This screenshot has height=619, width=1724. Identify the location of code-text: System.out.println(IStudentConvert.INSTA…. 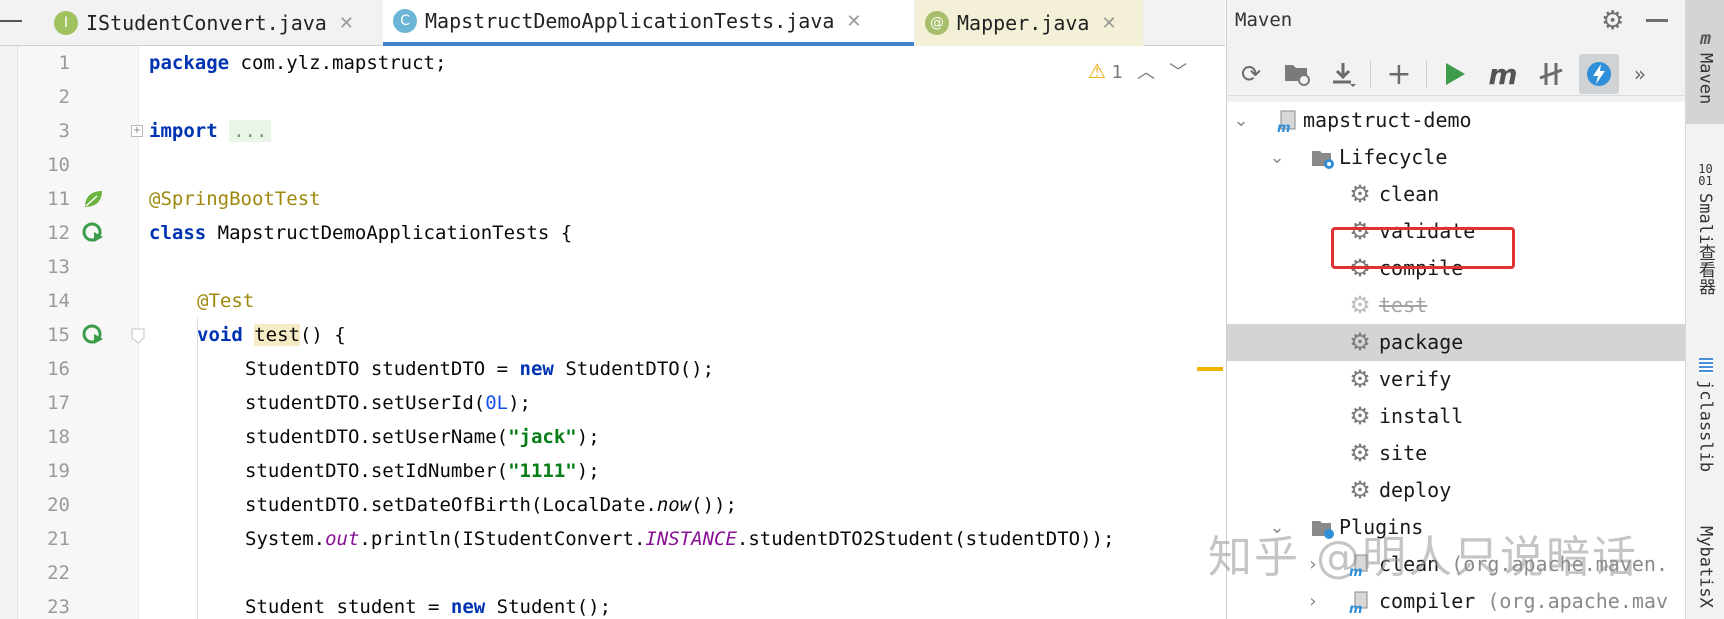
(680, 539).